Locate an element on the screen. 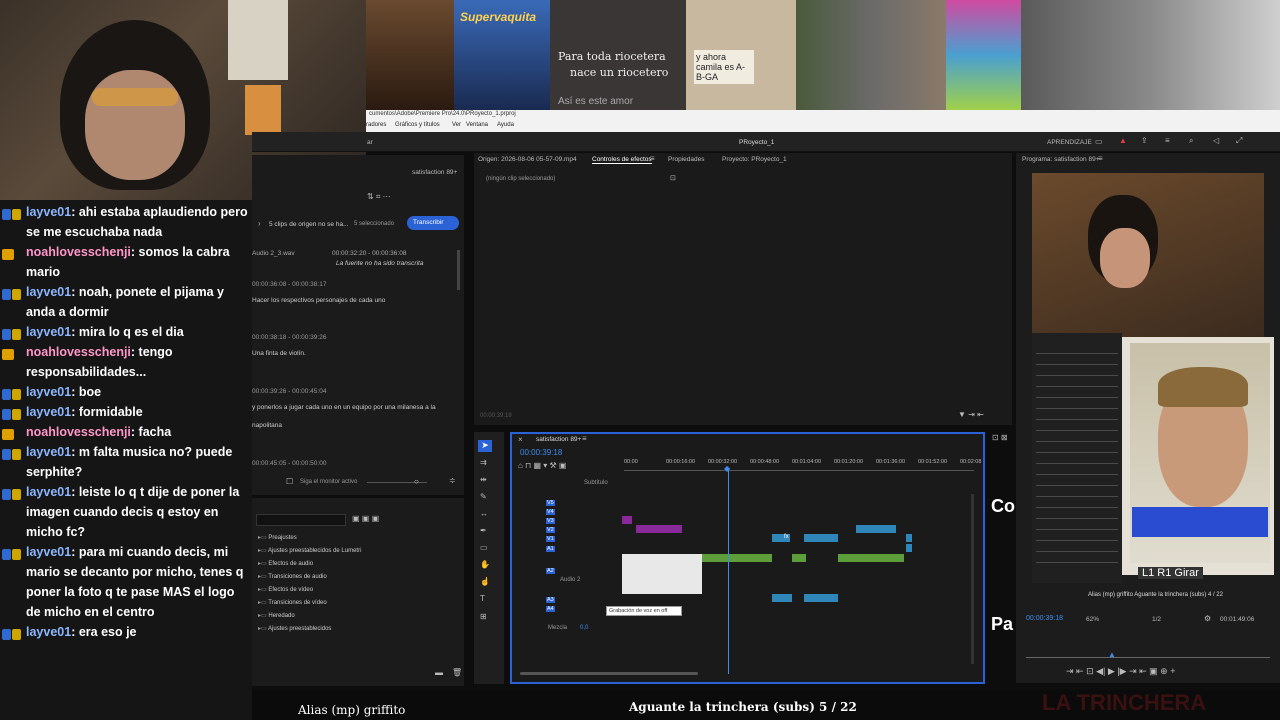 The image size is (1280, 720). hand-tool-icon: ✋ is located at coordinates (485, 564).